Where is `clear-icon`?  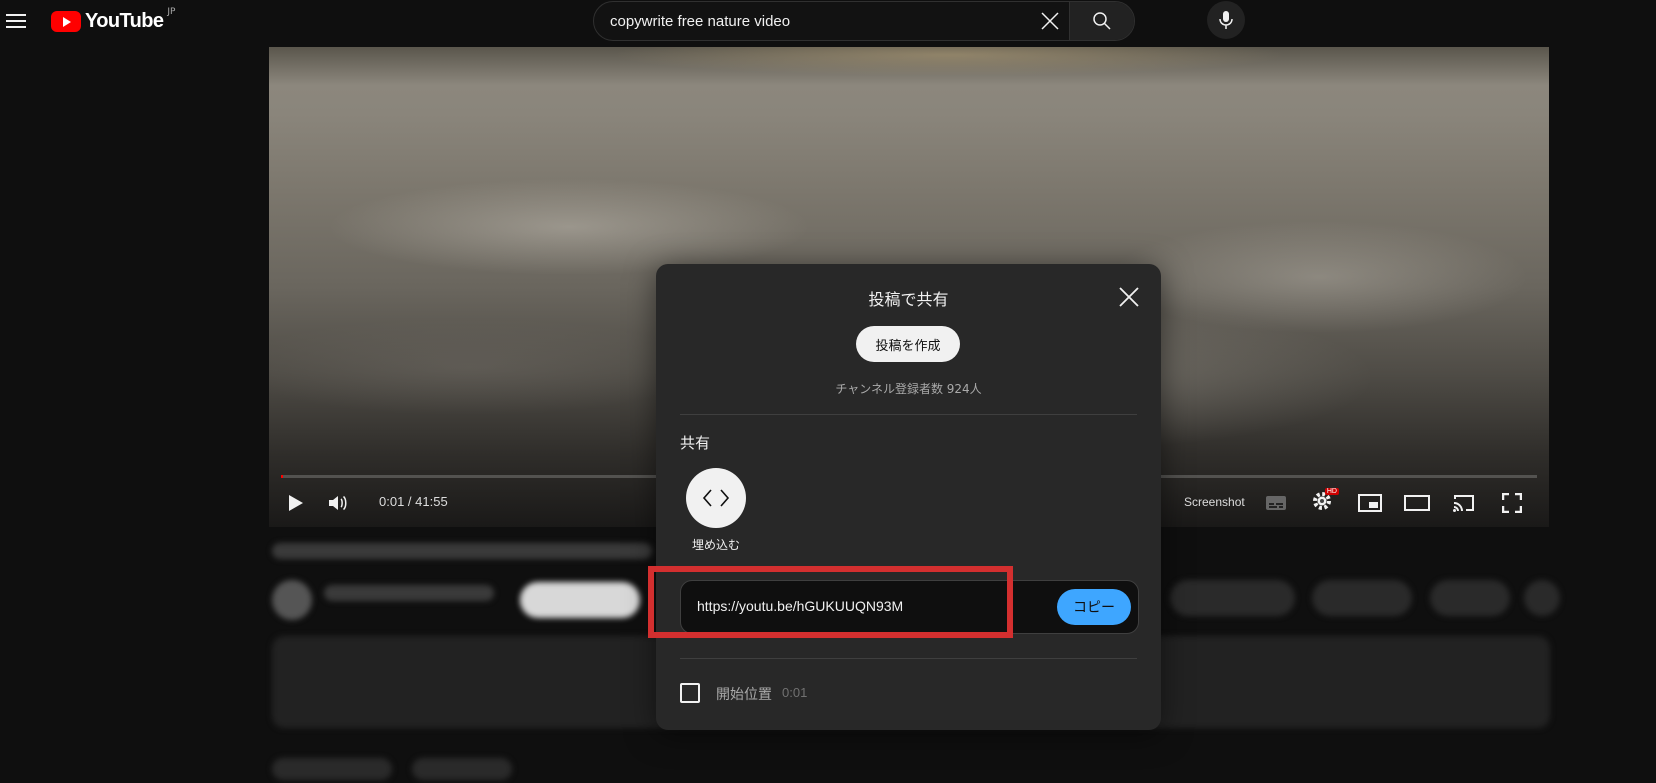
clear-icon is located at coordinates (1050, 21).